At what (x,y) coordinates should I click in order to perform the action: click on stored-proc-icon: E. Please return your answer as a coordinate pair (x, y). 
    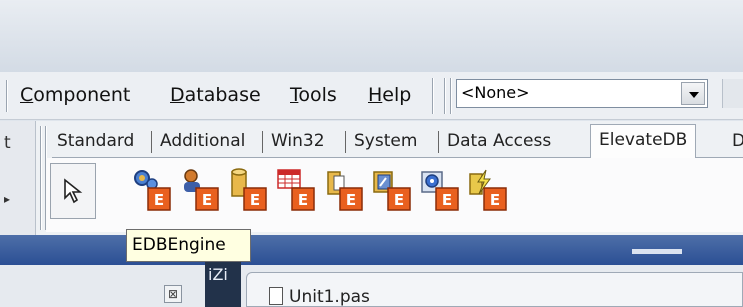
    Looking at the image, I should click on (392, 191).